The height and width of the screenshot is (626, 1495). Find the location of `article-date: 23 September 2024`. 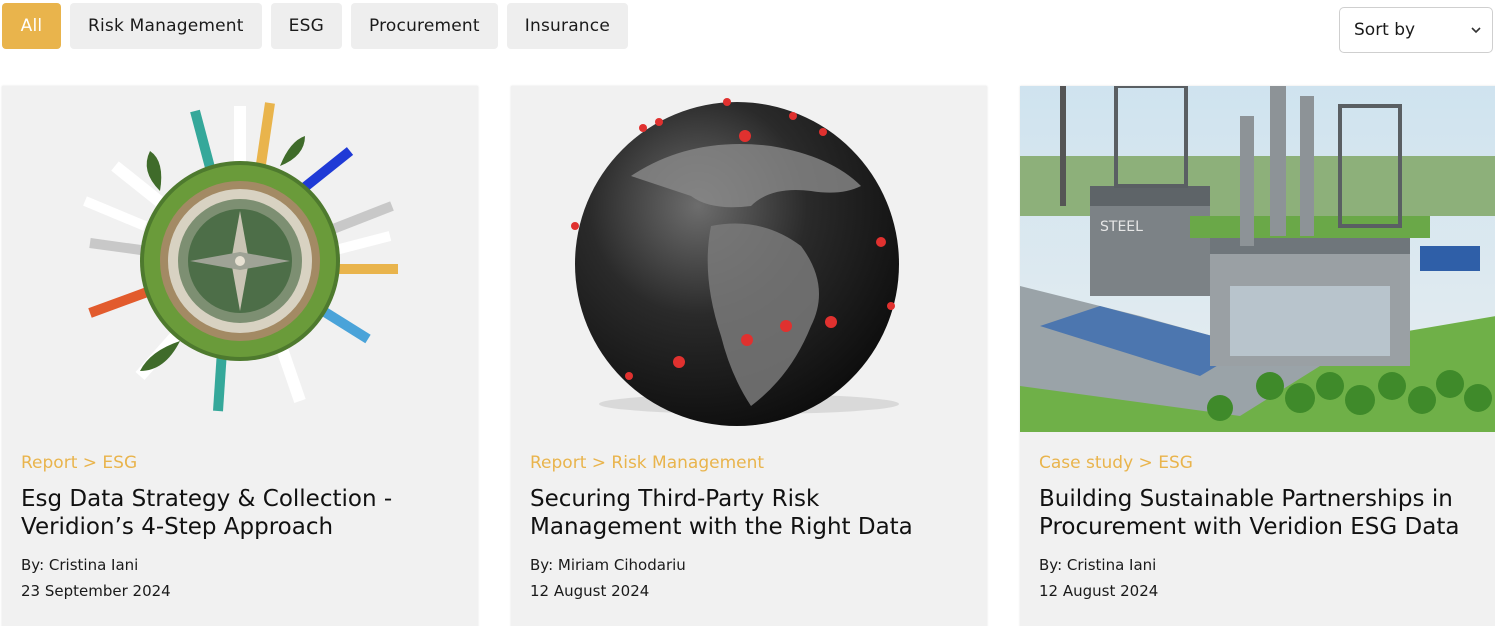

article-date: 23 September 2024 is located at coordinates (96, 591).